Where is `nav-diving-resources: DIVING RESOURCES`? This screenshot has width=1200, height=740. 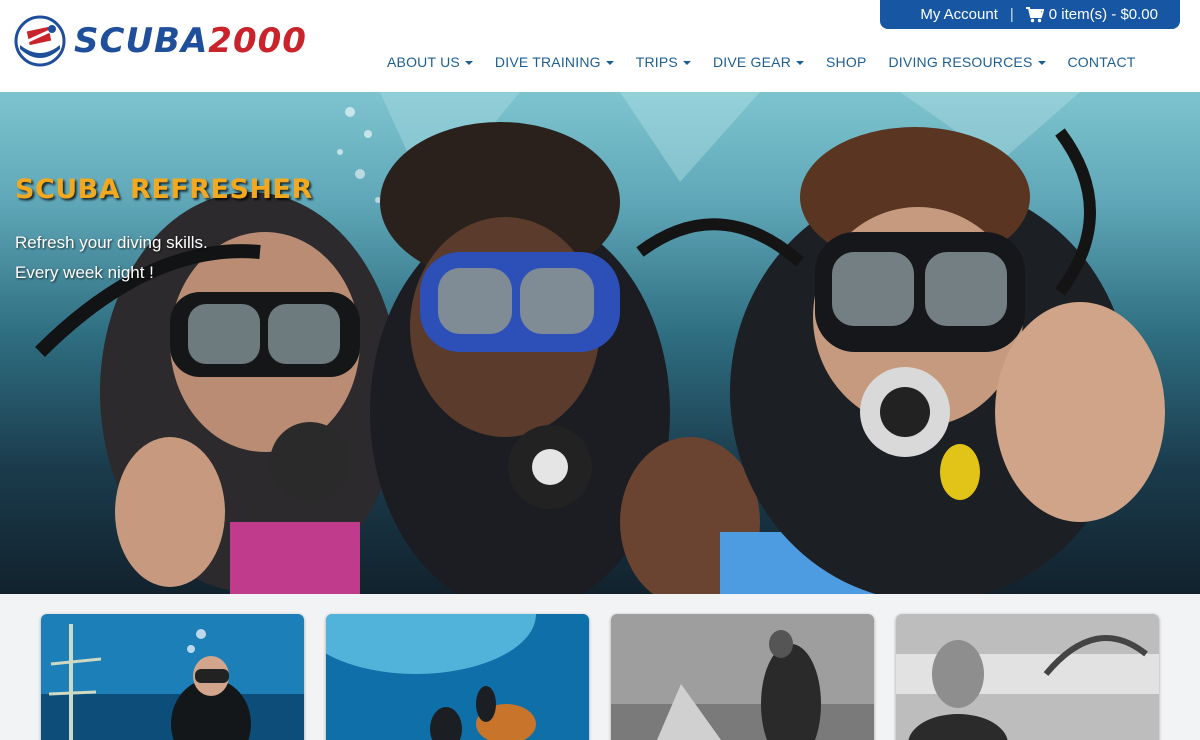
nav-diving-resources: DIVING RESOURCES is located at coordinates (967, 62).